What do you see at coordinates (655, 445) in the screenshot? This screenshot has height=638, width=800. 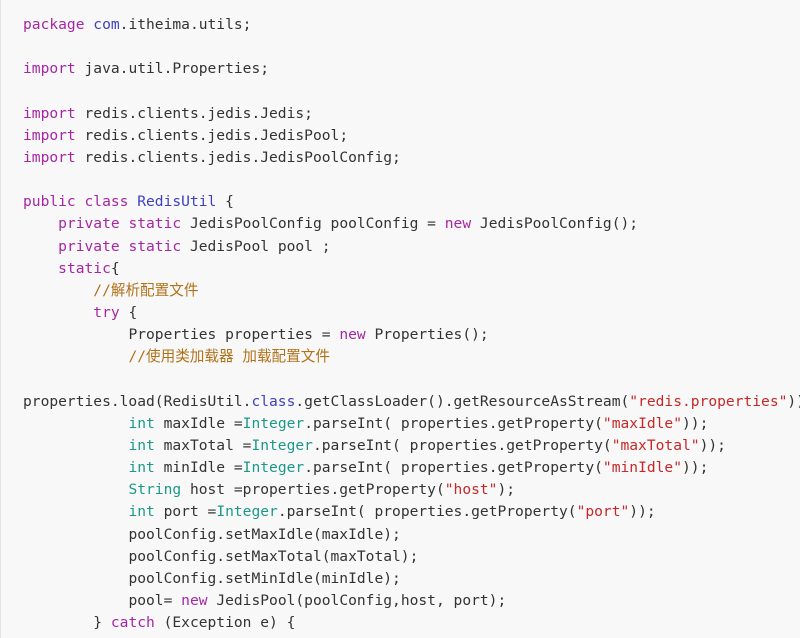 I see `code-token-str: "maxTotal"` at bounding box center [655, 445].